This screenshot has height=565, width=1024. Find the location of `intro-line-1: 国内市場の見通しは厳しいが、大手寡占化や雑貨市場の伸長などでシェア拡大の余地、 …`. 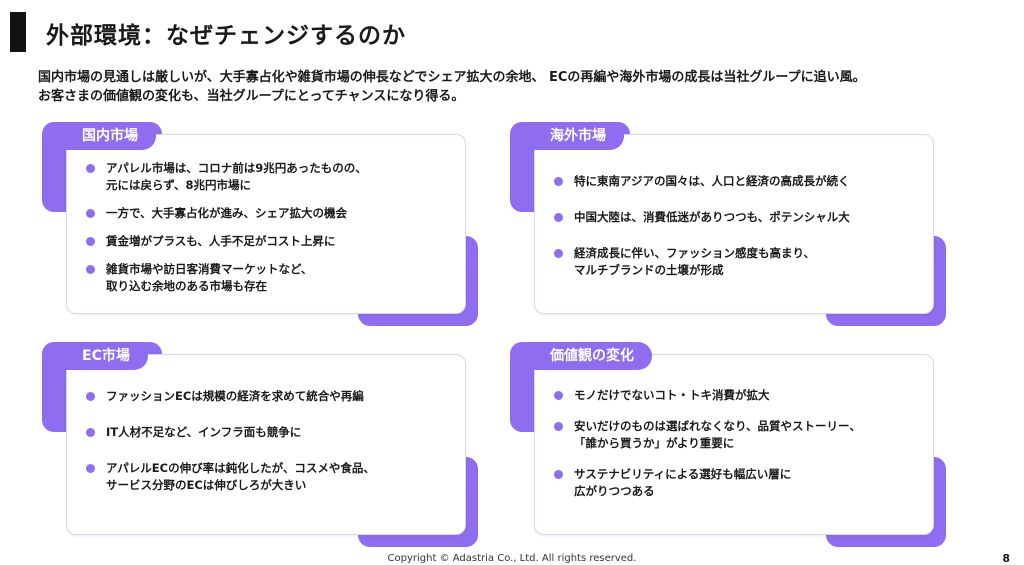

intro-line-1: 国内市場の見通しは厳しいが、大手寡占化や雑貨市場の伸長などでシェア拡大の余地、 … is located at coordinates (452, 77).